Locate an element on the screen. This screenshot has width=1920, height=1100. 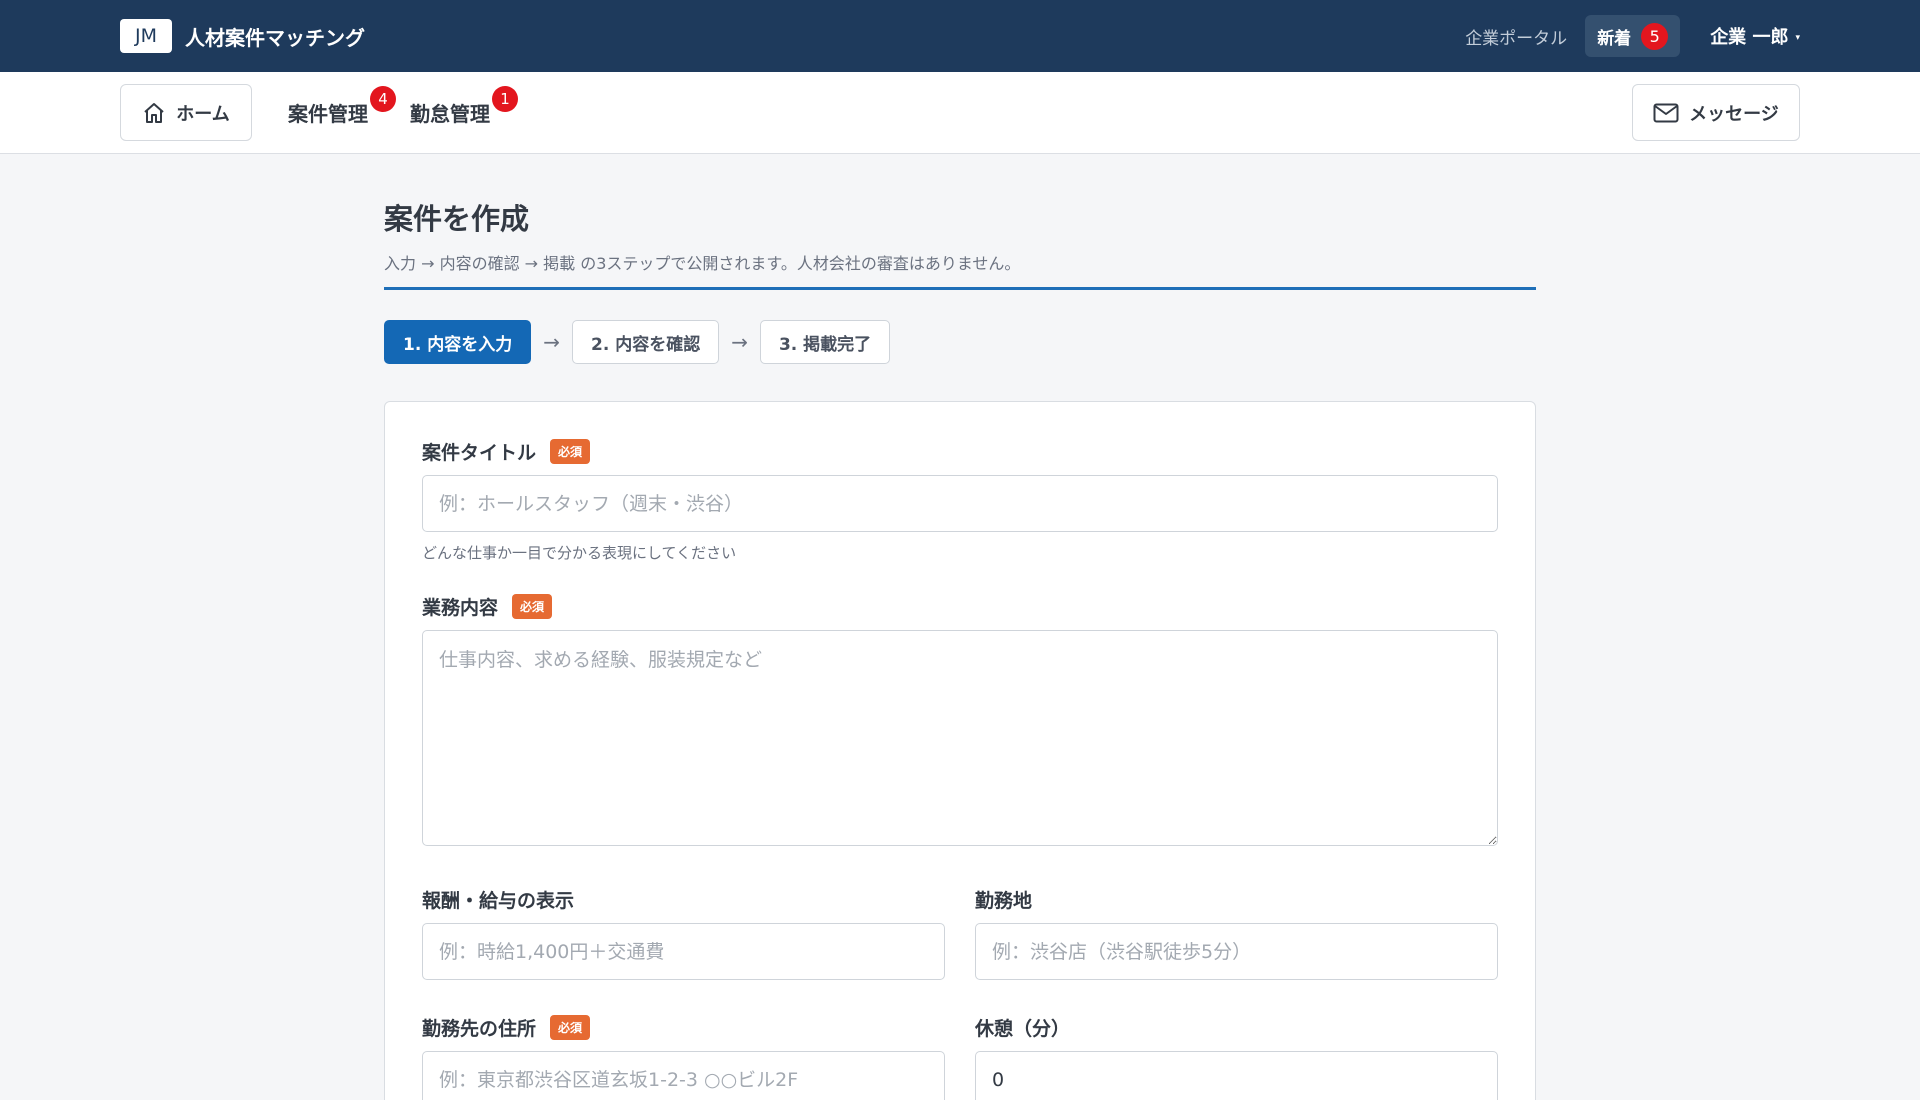
user-name: 企業 一郎 is located at coordinates (1749, 37).